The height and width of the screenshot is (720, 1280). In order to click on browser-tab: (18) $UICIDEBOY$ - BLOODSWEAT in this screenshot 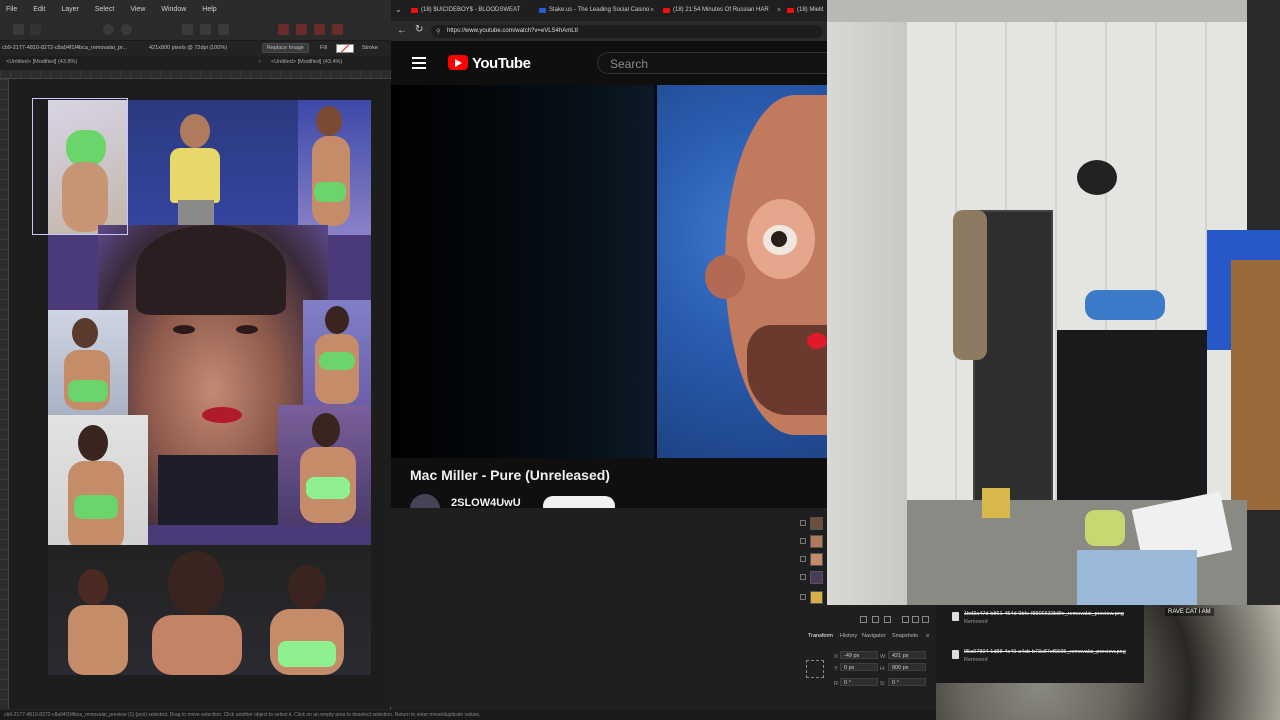, I will do `click(474, 11)`.